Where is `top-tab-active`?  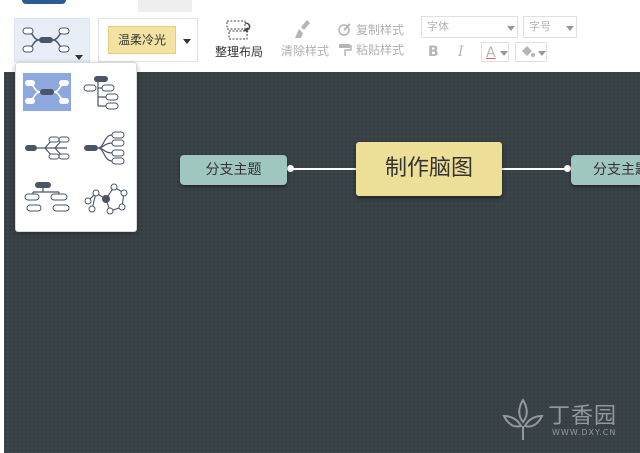 top-tab-active is located at coordinates (44, 2).